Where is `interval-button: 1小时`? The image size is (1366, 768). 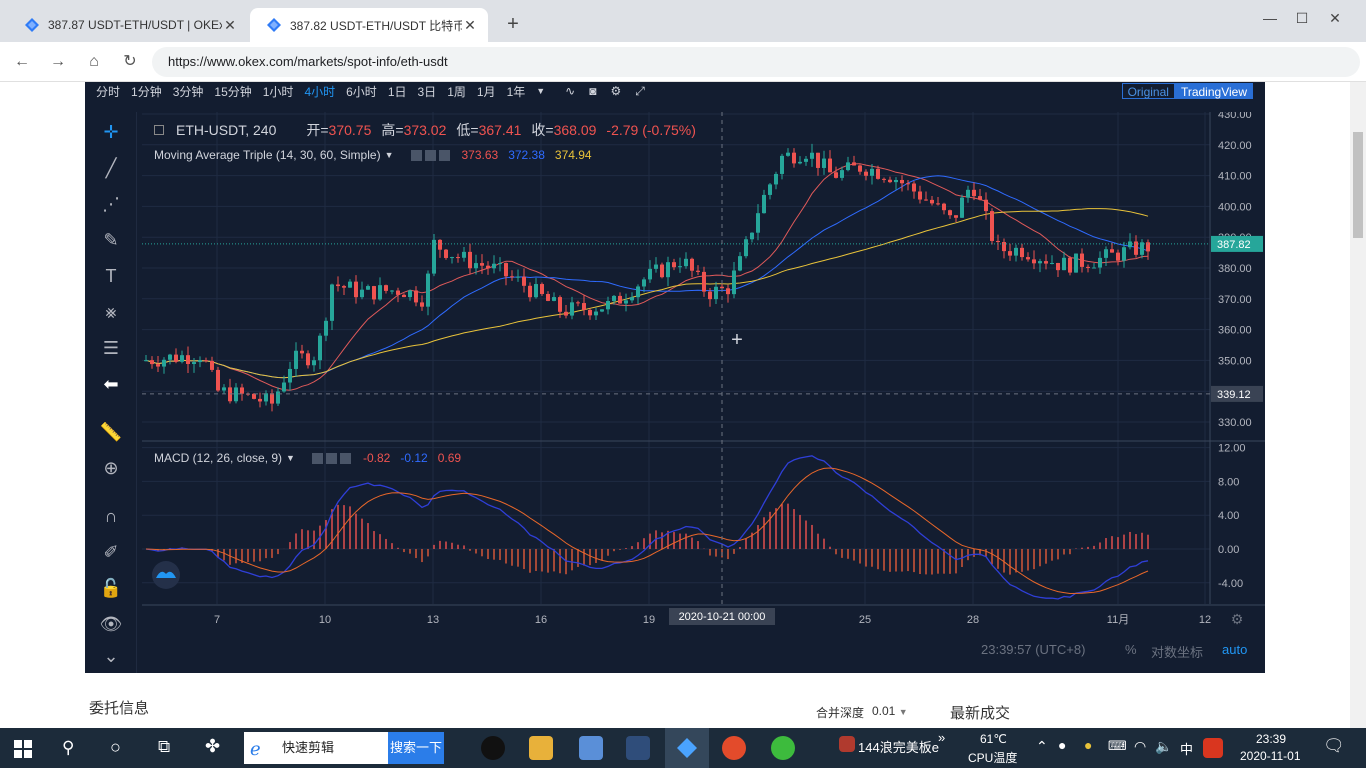
interval-button: 1小时 is located at coordinates (278, 91).